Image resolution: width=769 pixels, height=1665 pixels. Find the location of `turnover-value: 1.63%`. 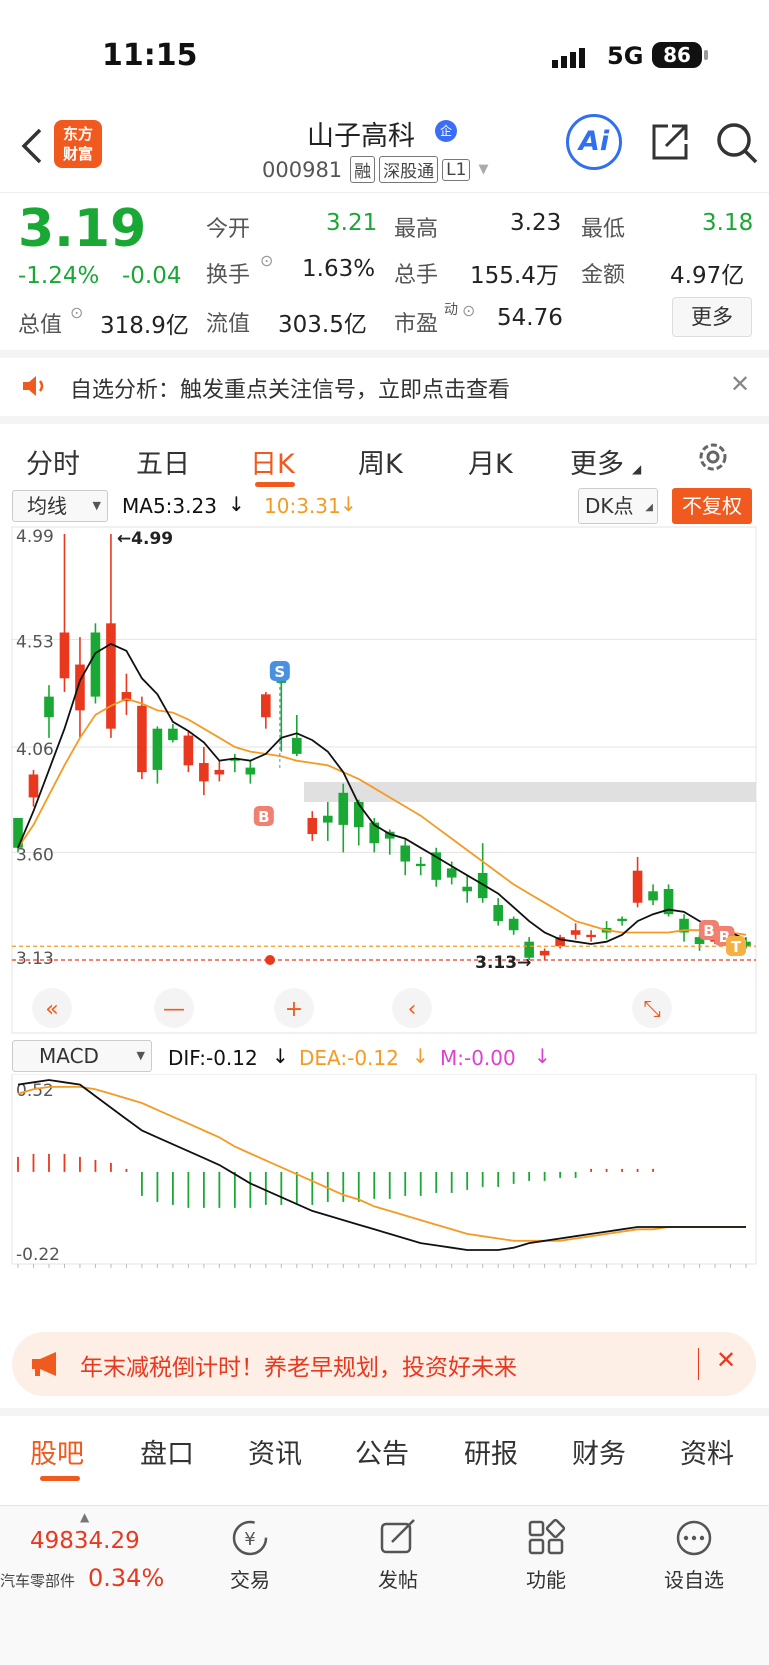

turnover-value: 1.63% is located at coordinates (339, 269).